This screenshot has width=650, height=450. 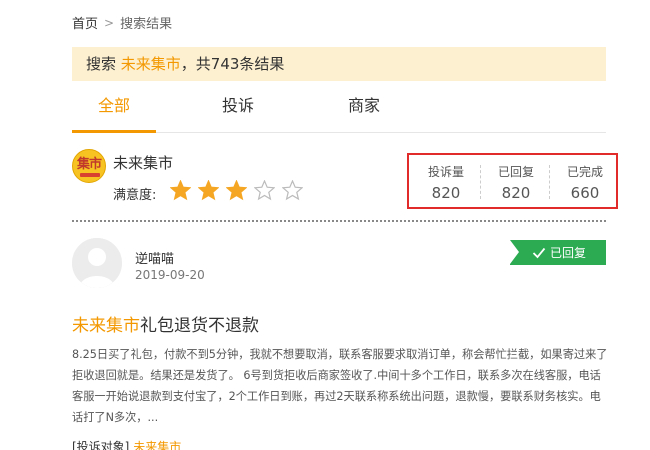 I want to click on complaint-title-link: 未来集市礼包退货不退款, so click(x=165, y=323).